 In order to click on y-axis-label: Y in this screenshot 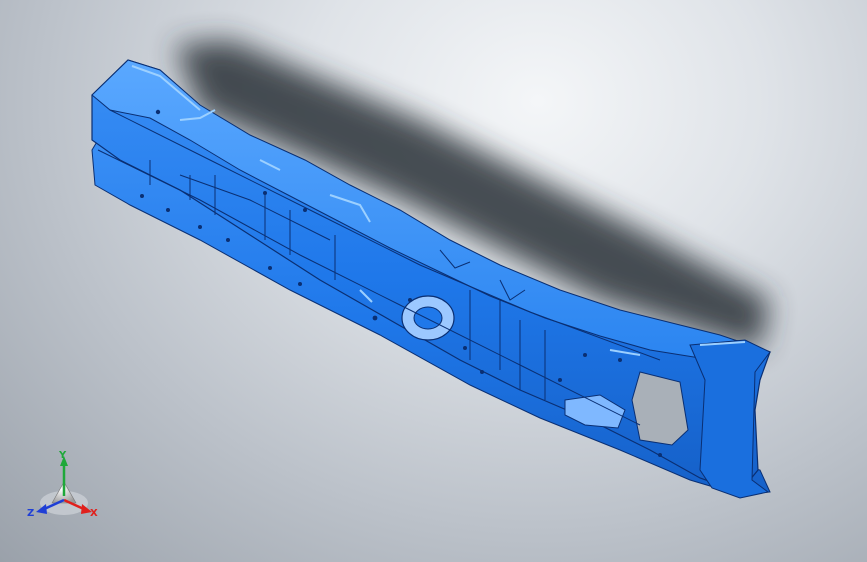, I will do `click(62, 455)`.